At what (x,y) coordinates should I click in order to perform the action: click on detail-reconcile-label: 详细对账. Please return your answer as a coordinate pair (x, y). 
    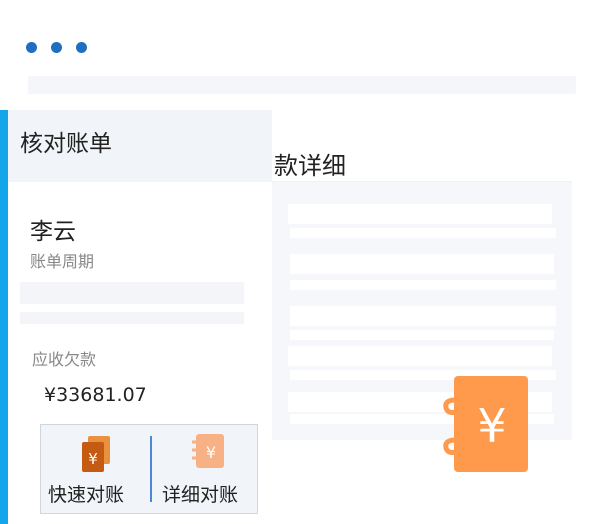
    Looking at the image, I should click on (200, 495).